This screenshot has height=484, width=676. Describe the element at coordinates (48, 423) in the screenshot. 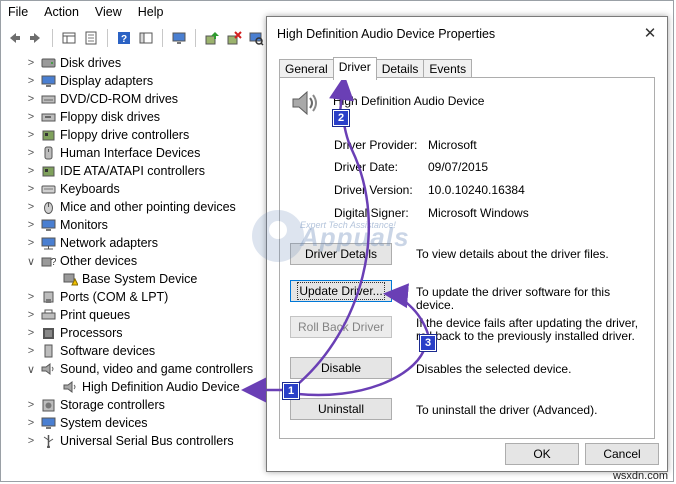

I see `system-icon` at that location.